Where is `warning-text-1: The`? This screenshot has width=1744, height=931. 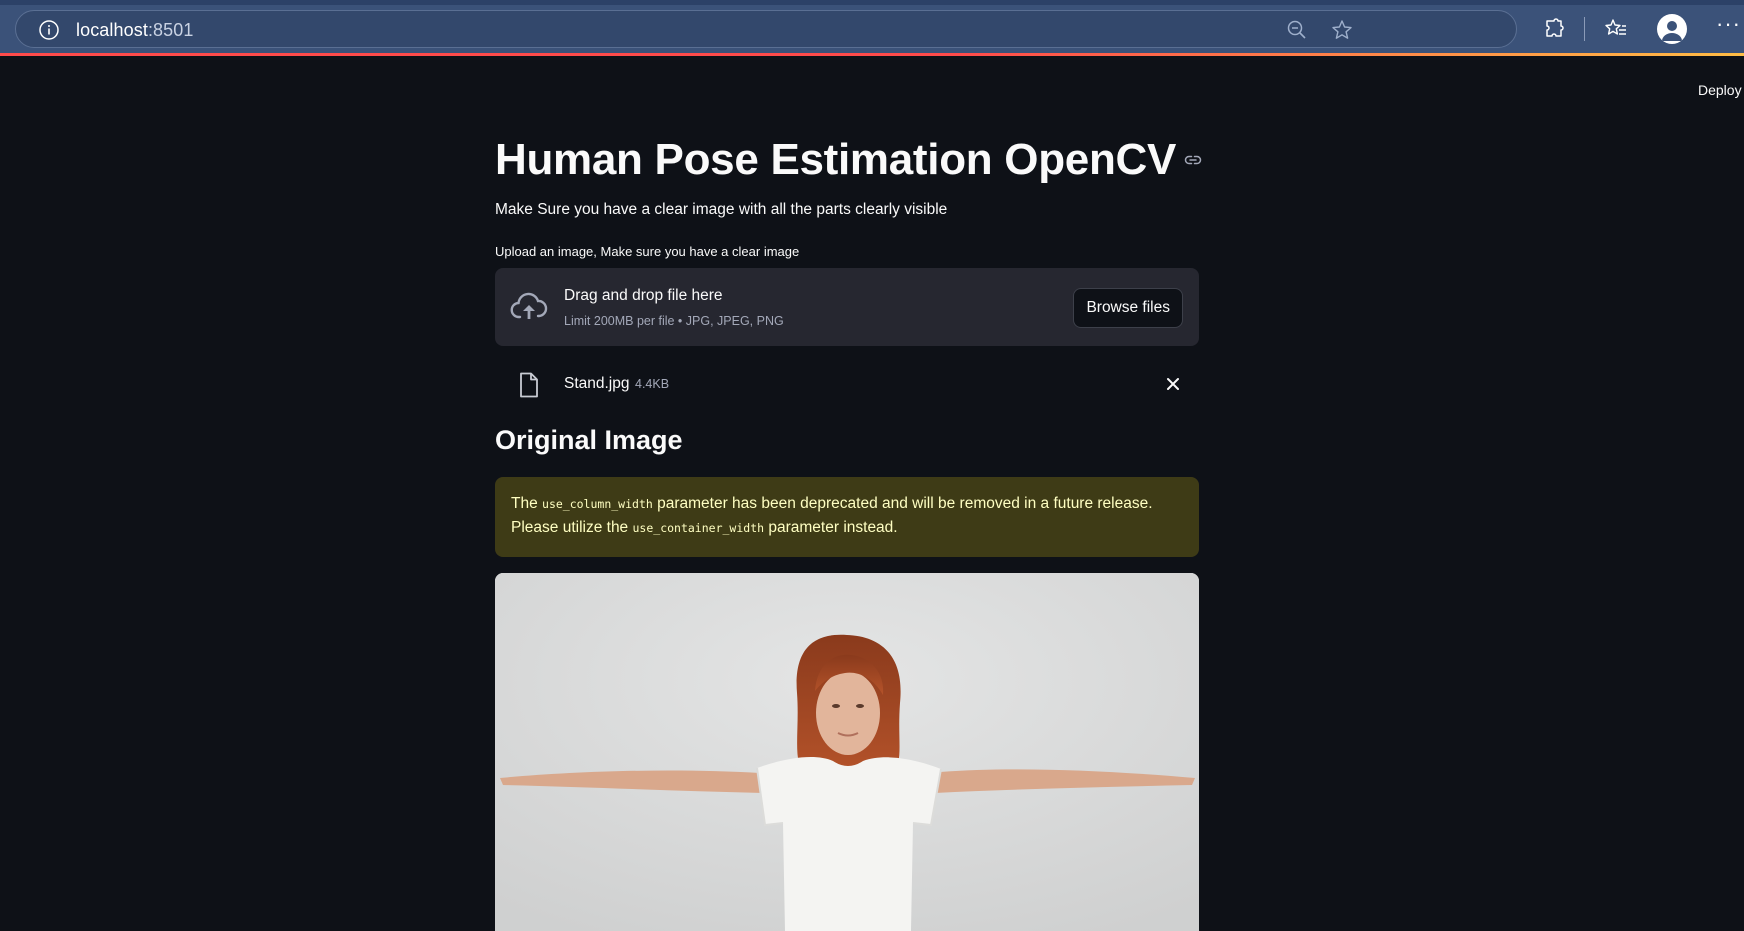 warning-text-1: The is located at coordinates (527, 503).